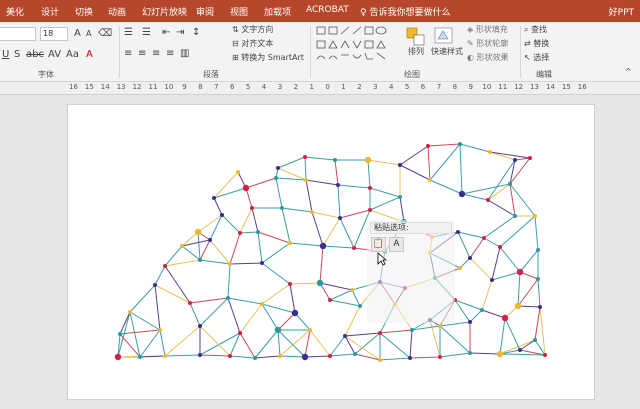  What do you see at coordinates (411, 271) in the screenshot?
I see `paste-options-popup: 粘贴选项: 📋 A` at bounding box center [411, 271].